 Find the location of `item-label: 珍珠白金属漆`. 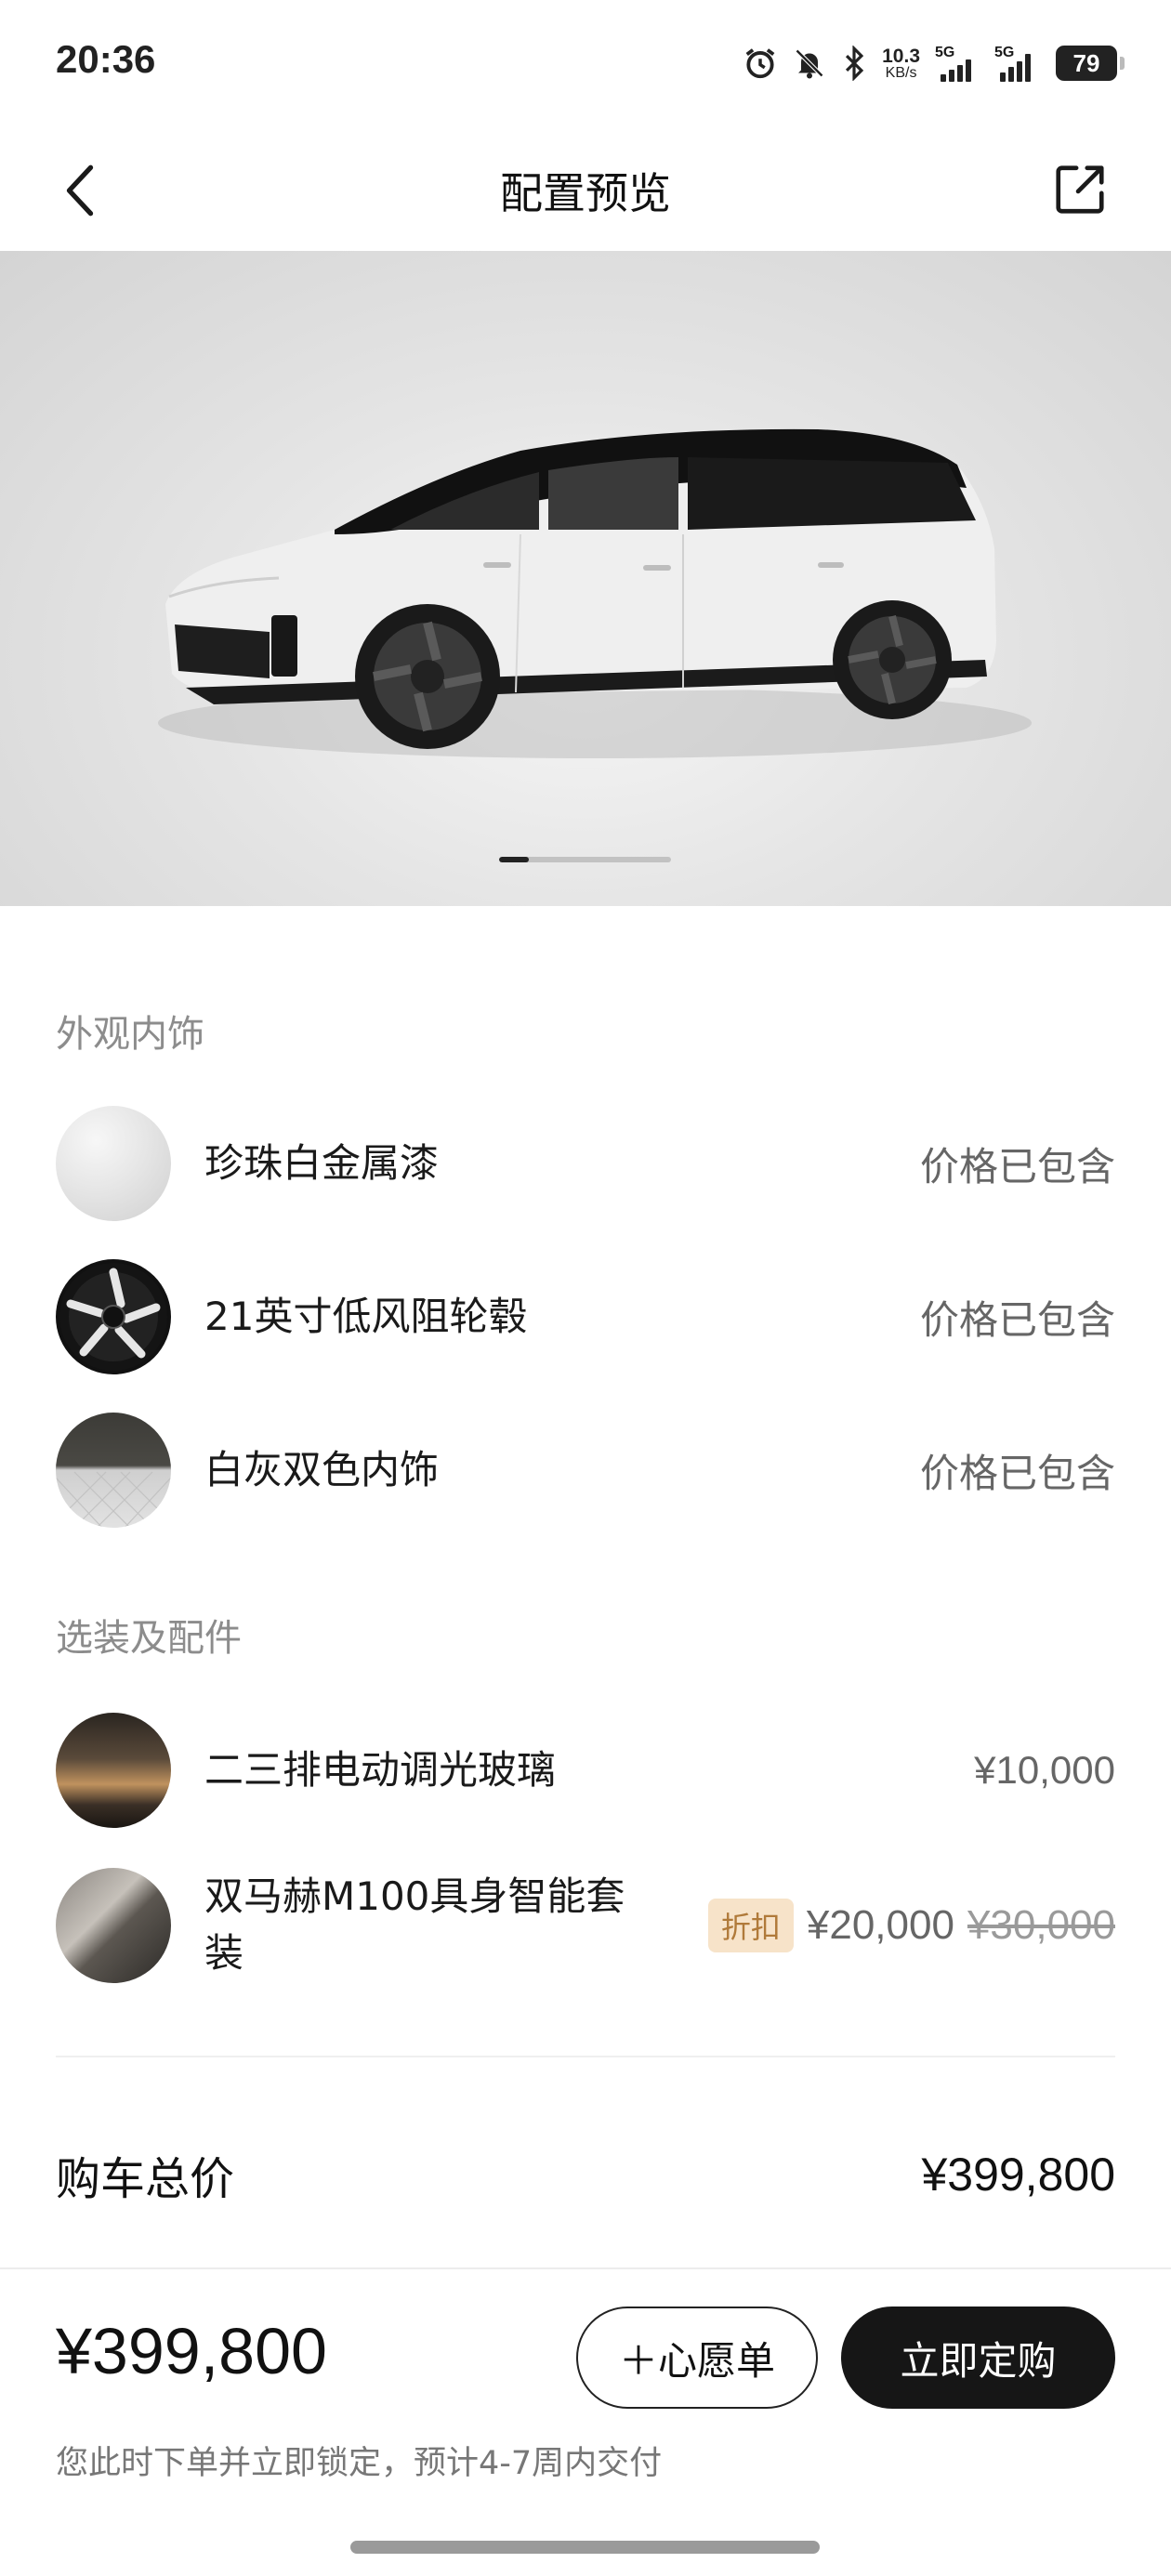

item-label: 珍珠白金属漆 is located at coordinates (322, 1162).